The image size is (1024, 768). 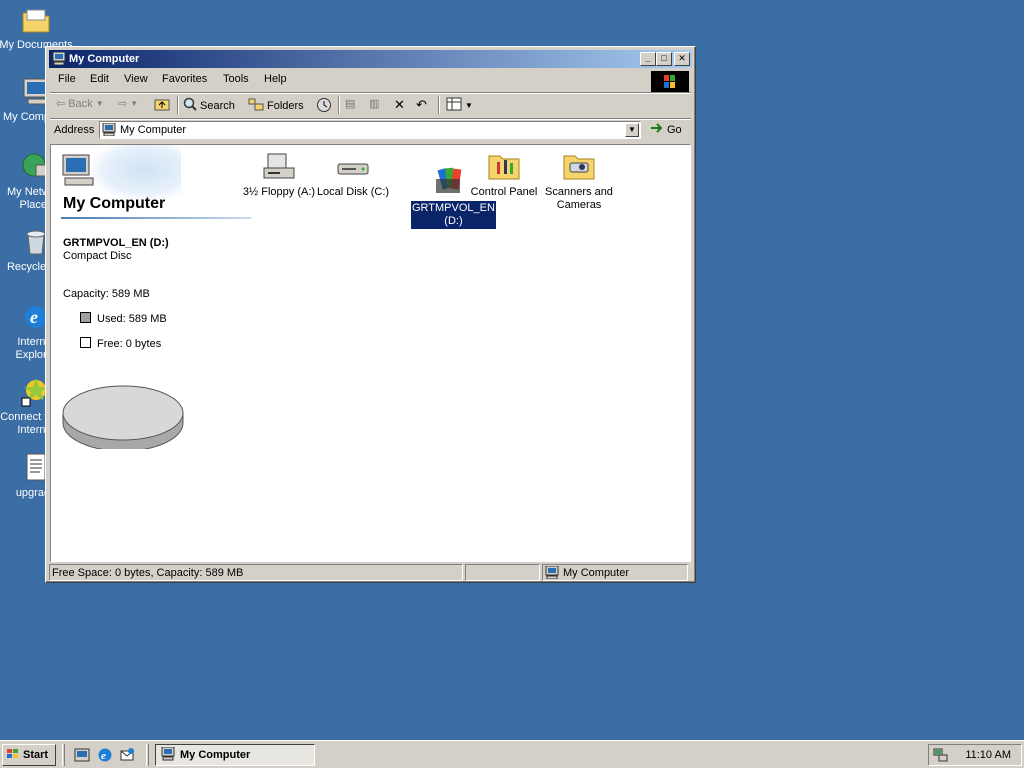 I want to click on delete-button: ✕, so click(x=399, y=105).